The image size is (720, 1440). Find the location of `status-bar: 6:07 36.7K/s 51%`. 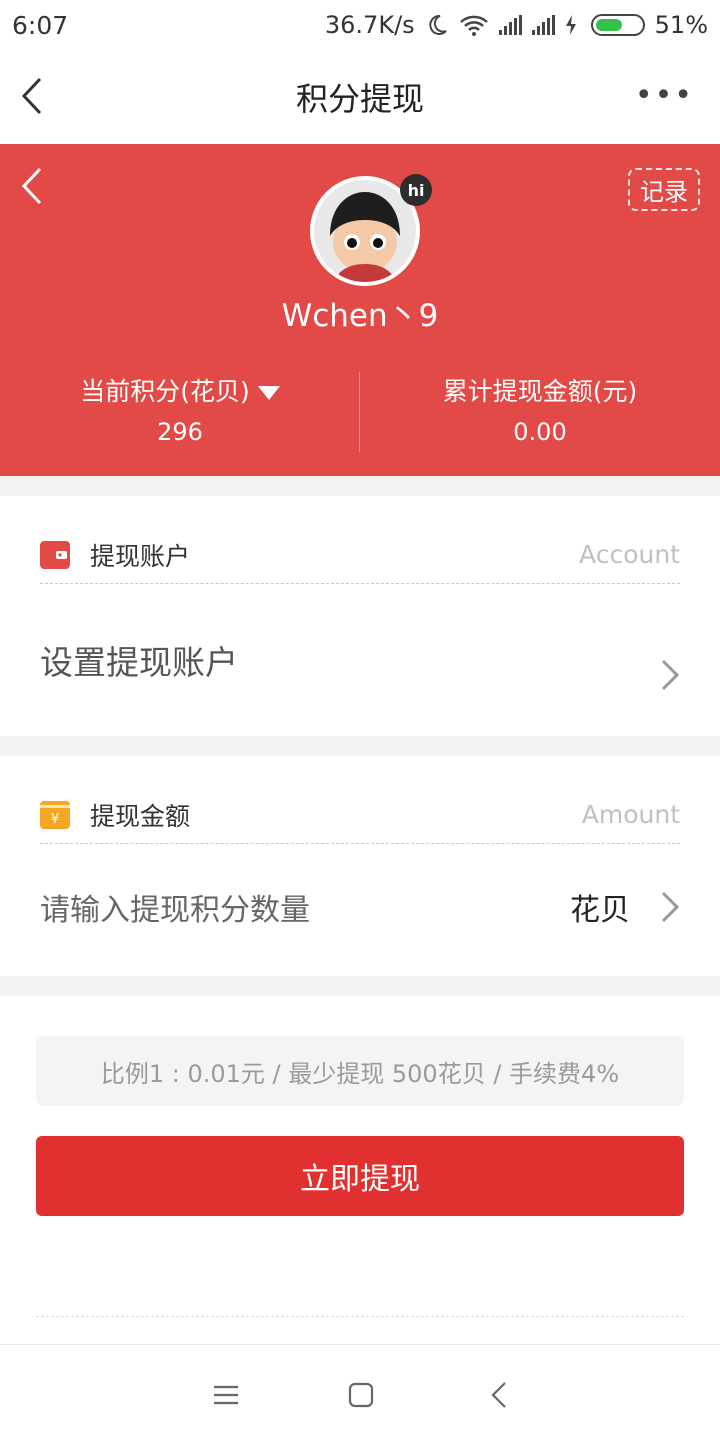

status-bar: 6:07 36.7K/s 51% is located at coordinates (360, 25).